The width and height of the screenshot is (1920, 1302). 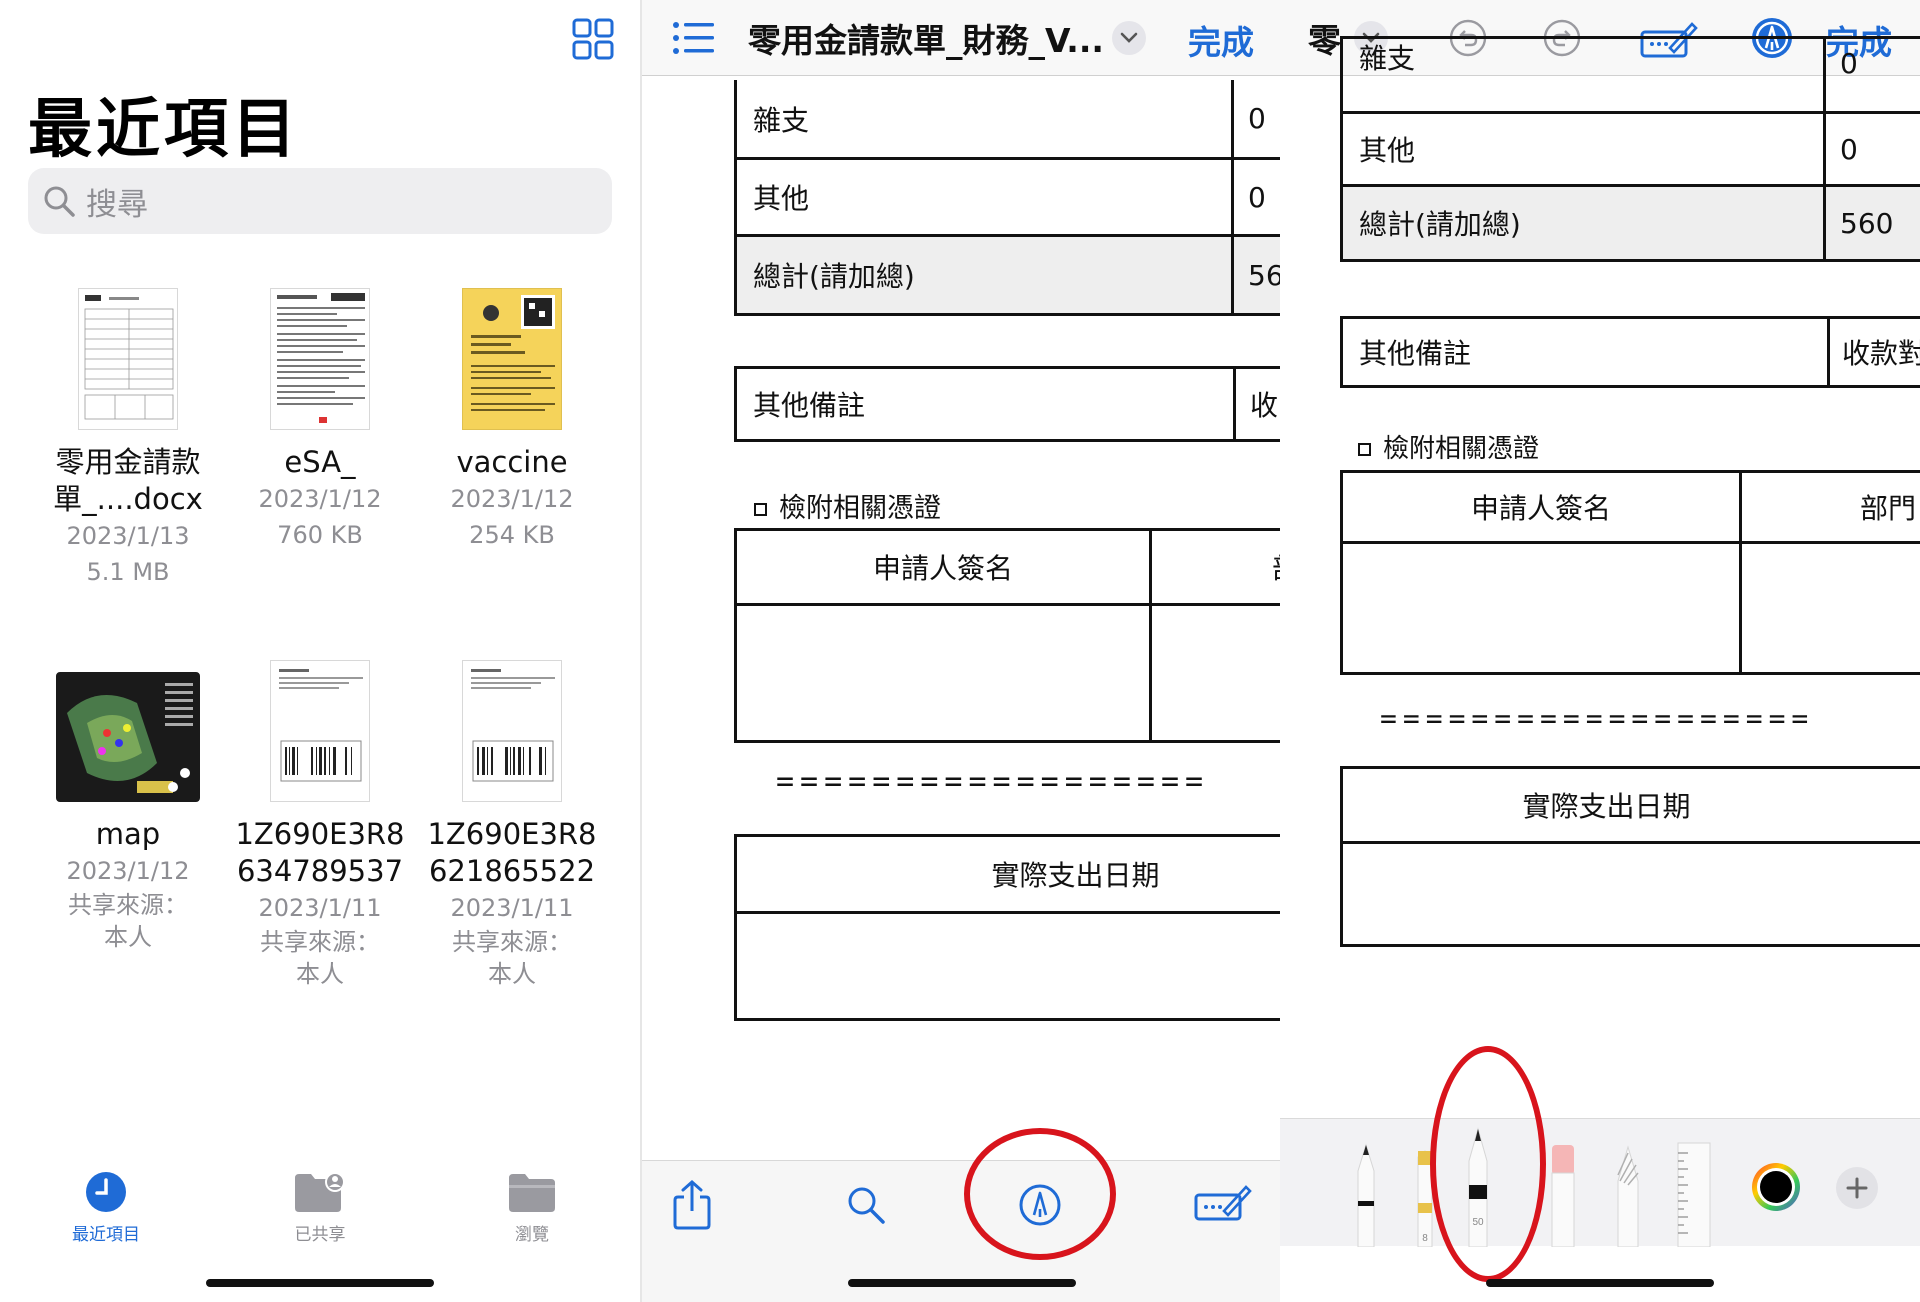 I want to click on tab-bar: 最近項目 已共享 瀏覽, so click(x=320, y=1205).